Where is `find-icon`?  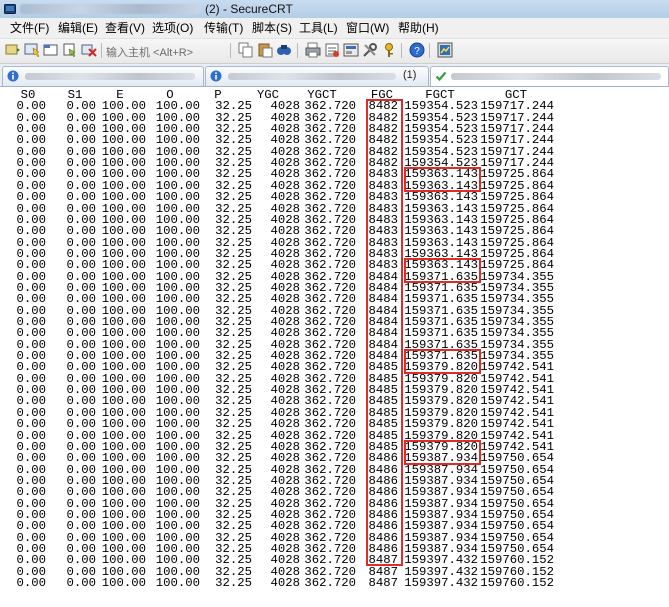 find-icon is located at coordinates (284, 50).